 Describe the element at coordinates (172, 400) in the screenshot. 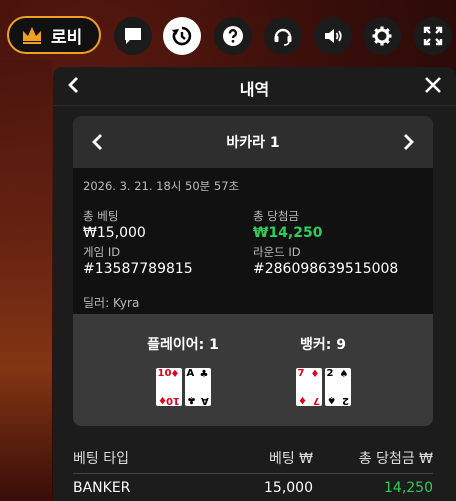

I see `card-rank-inverted: 10` at that location.